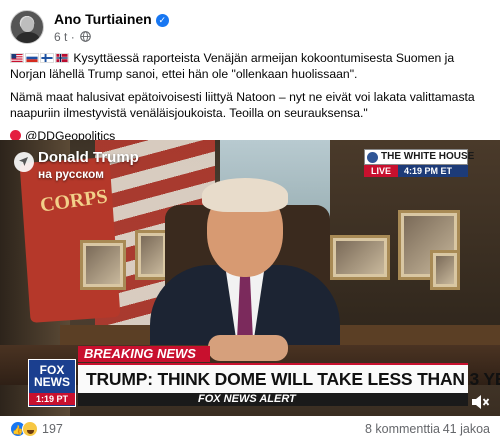  What do you see at coordinates (466, 429) in the screenshot?
I see `shares-count: 41 jakoa` at bounding box center [466, 429].